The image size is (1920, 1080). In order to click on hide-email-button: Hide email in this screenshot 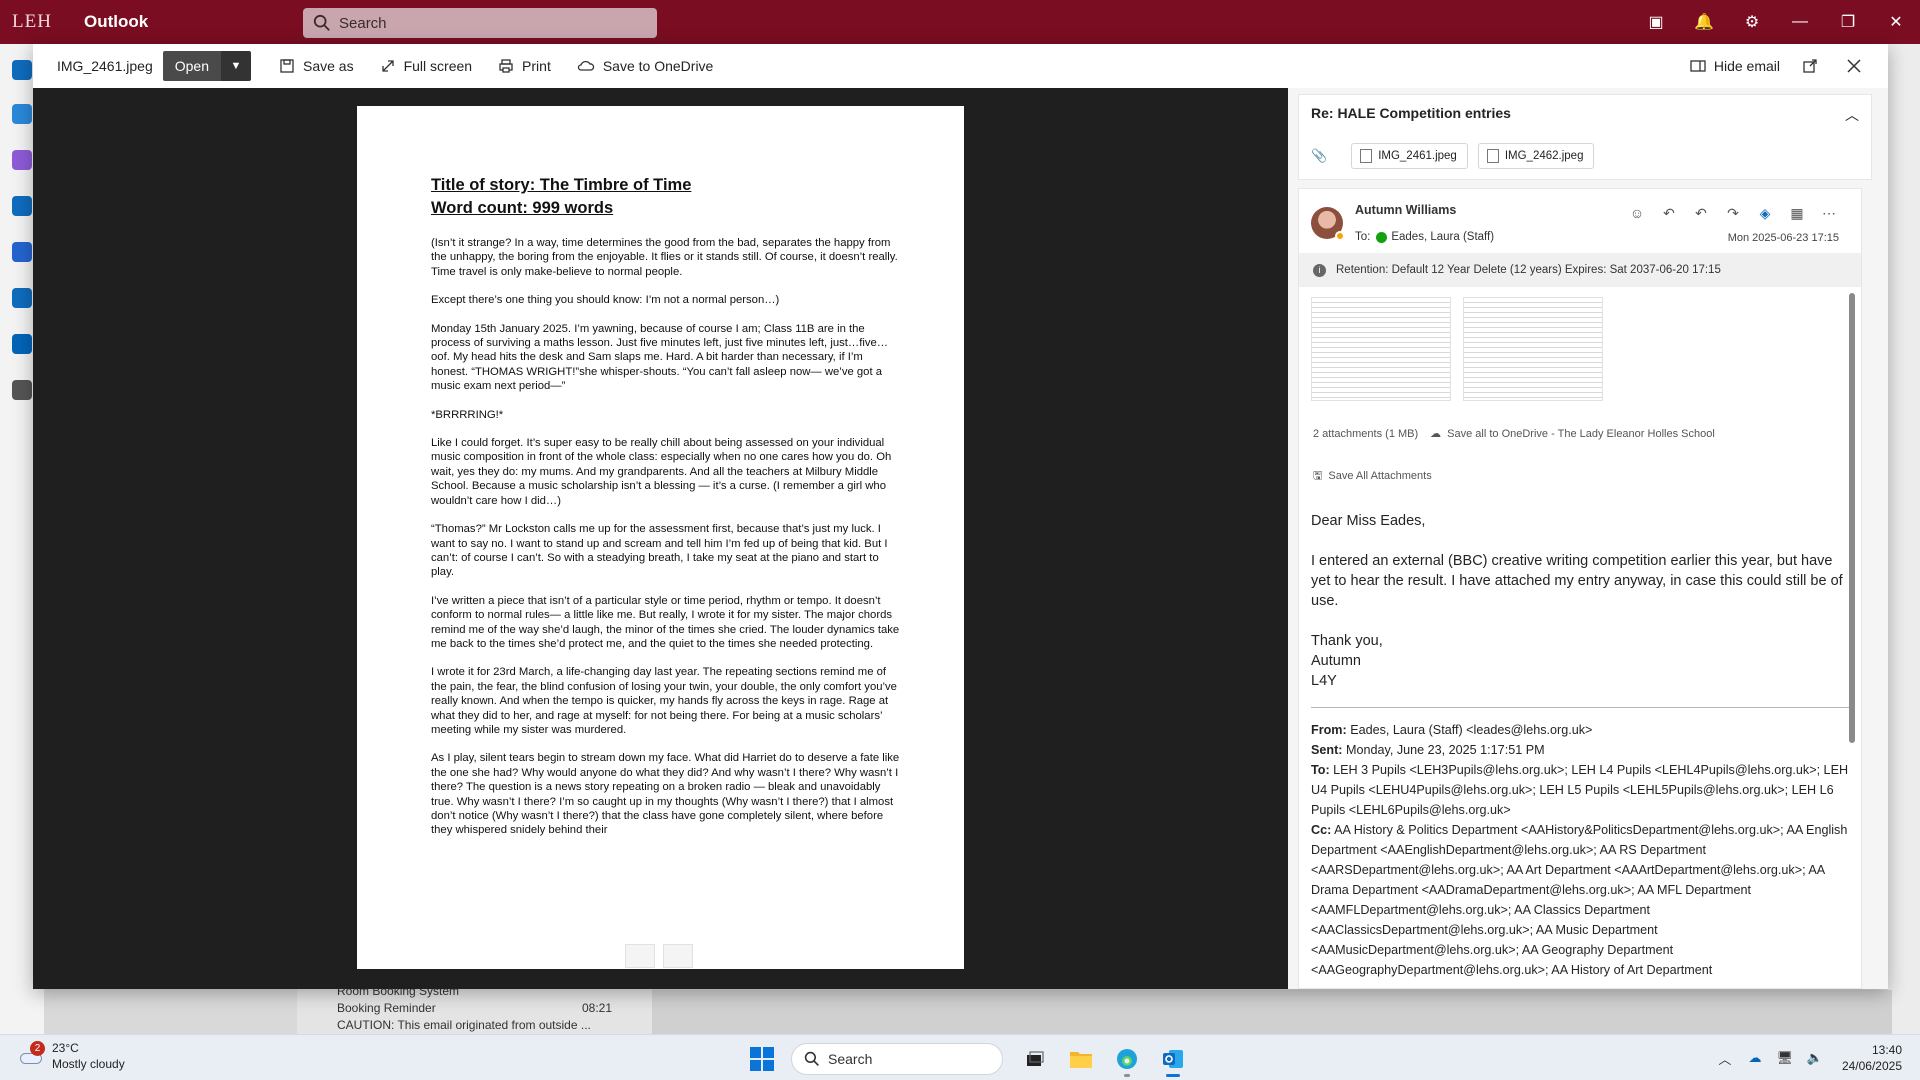, I will do `click(1735, 66)`.